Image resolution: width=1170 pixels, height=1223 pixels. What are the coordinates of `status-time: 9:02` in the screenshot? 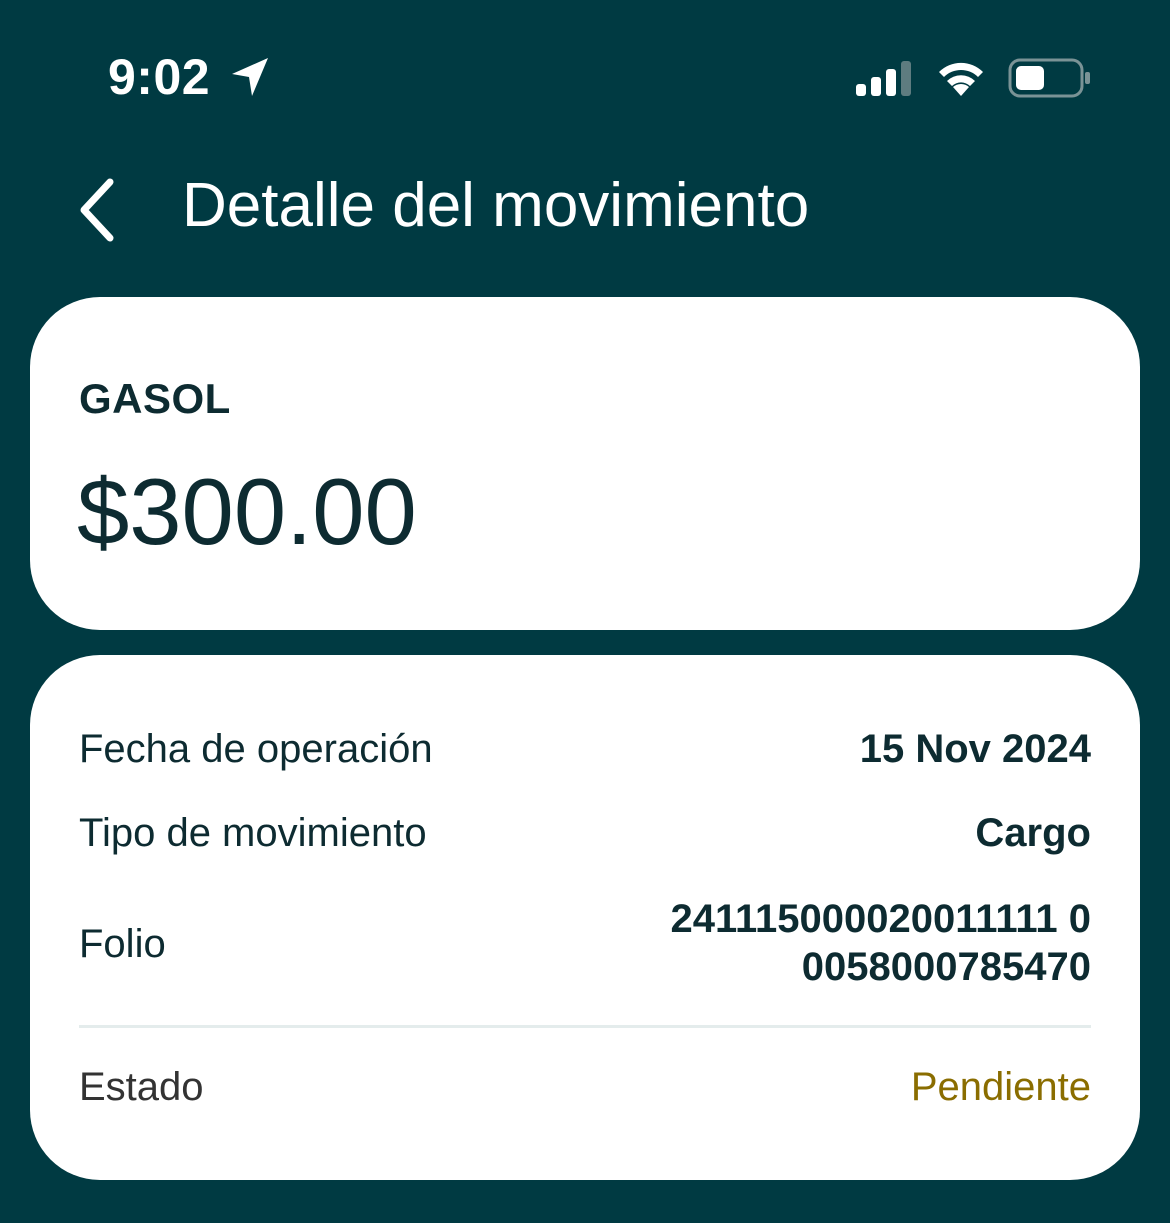 It's located at (159, 77).